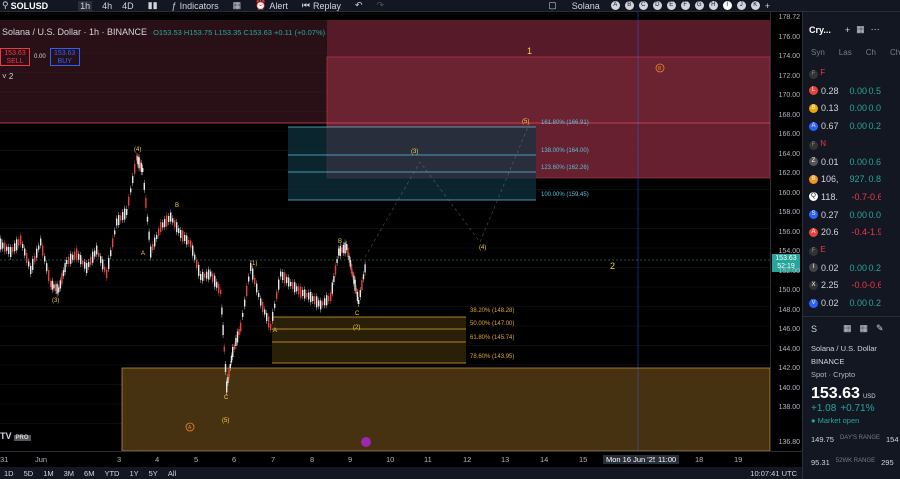  Describe the element at coordinates (817, 250) in the screenshot. I see `watchlist-section-e: F E` at that location.